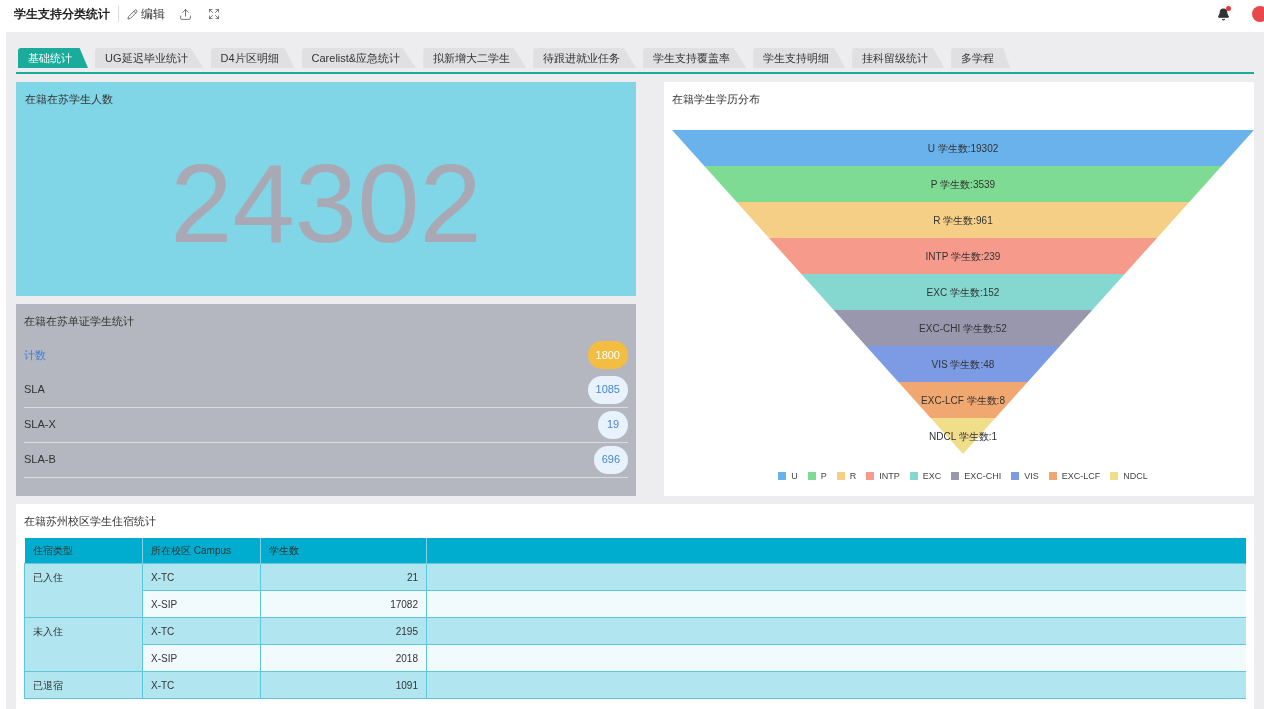  What do you see at coordinates (963, 292) in the screenshot?
I see `segment-label: EXC 学生数:152` at bounding box center [963, 292].